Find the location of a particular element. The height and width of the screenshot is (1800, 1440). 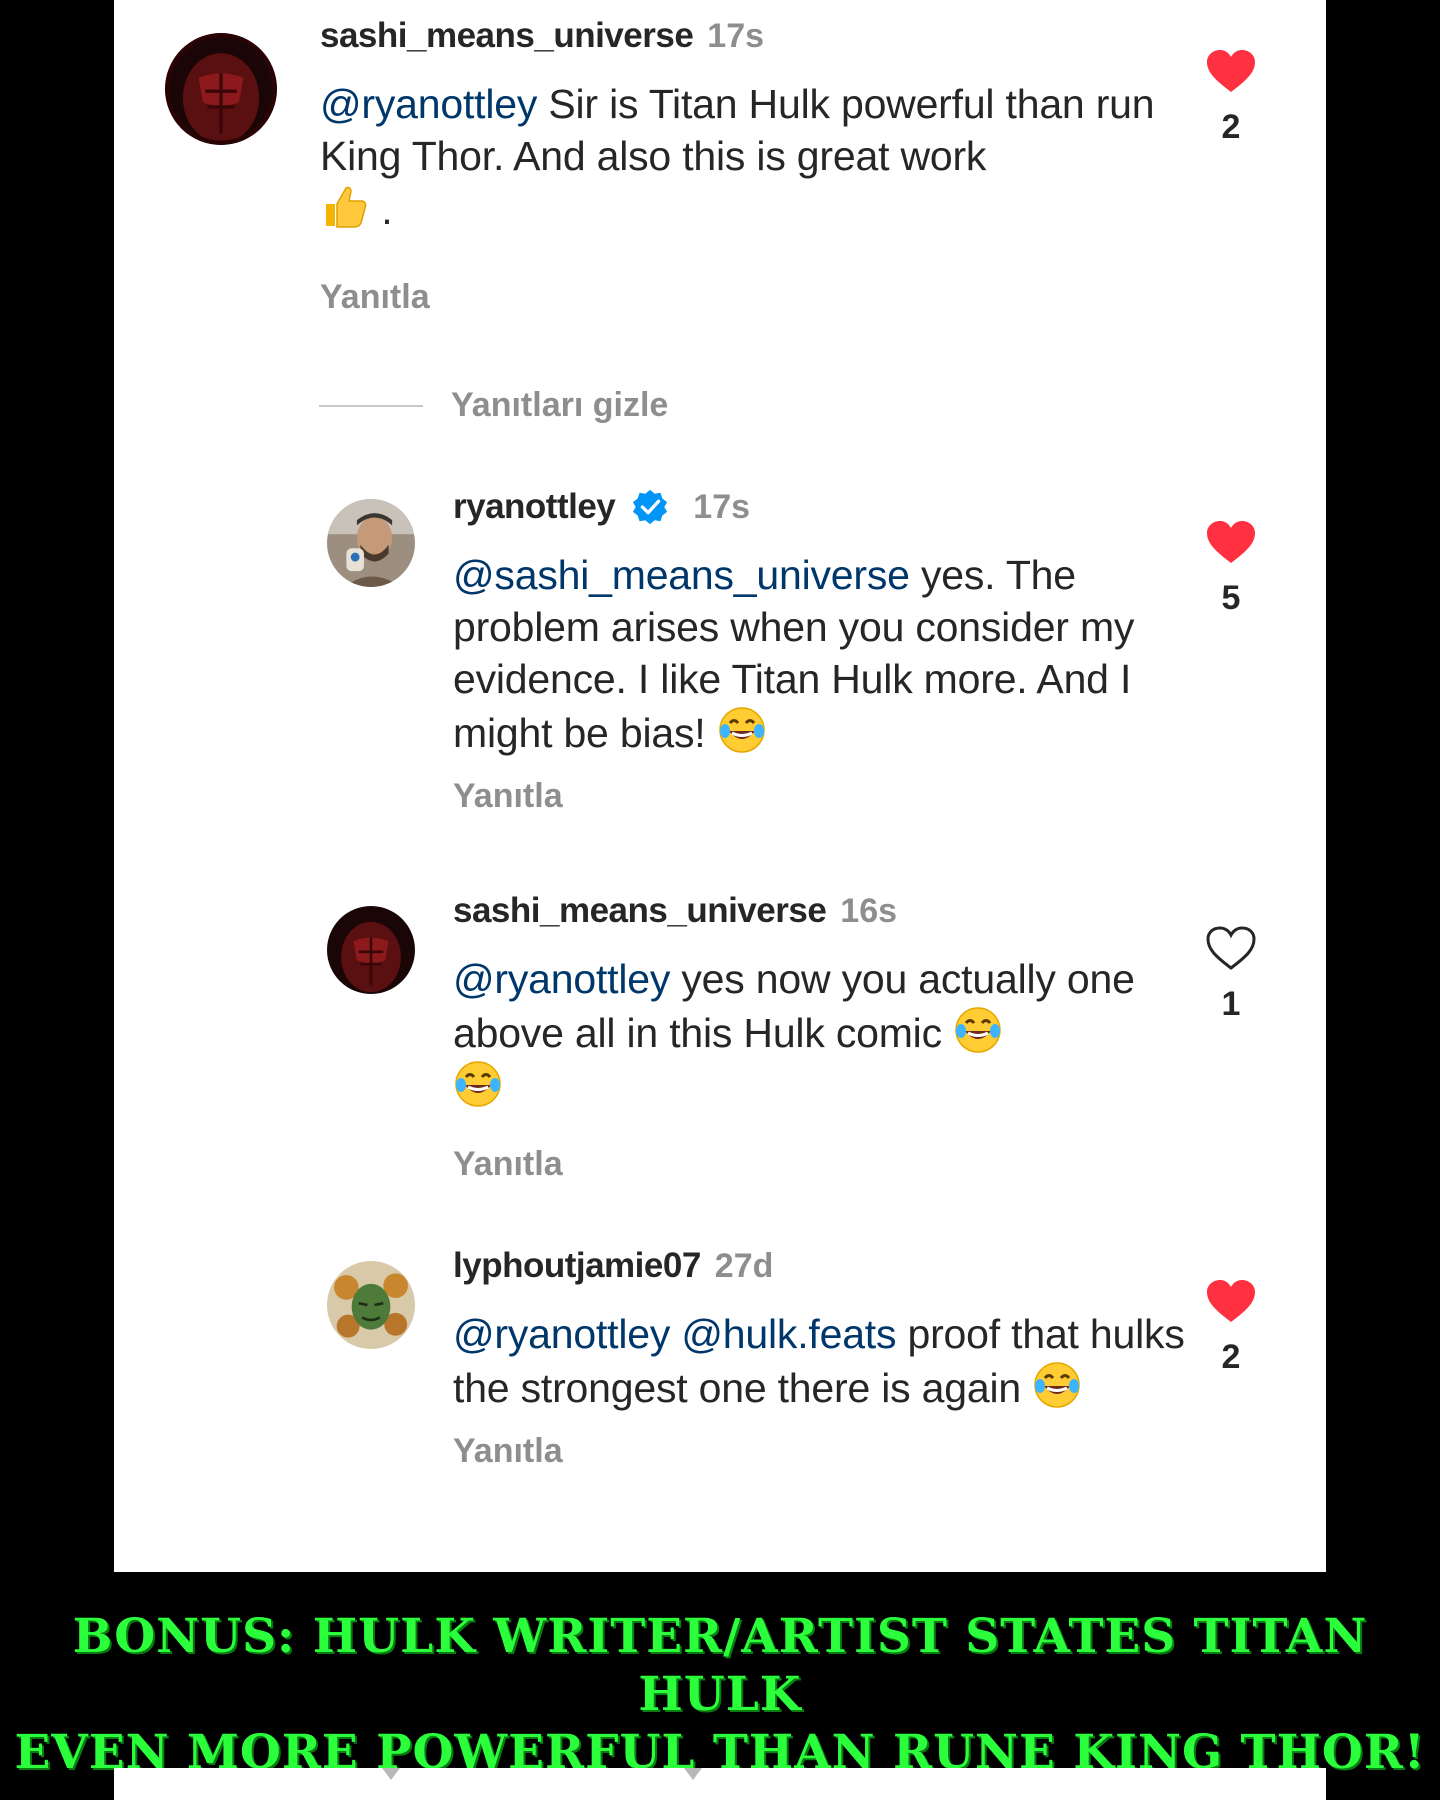

hide-replies-button: Yanıtları gizle is located at coordinates (559, 405).